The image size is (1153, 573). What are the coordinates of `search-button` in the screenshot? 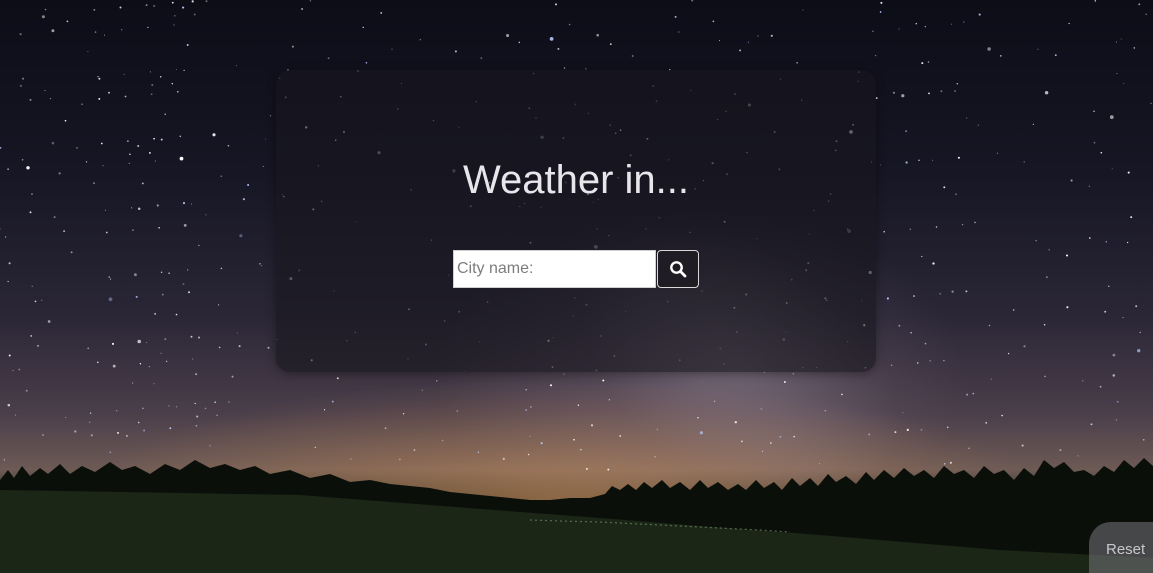 It's located at (678, 269).